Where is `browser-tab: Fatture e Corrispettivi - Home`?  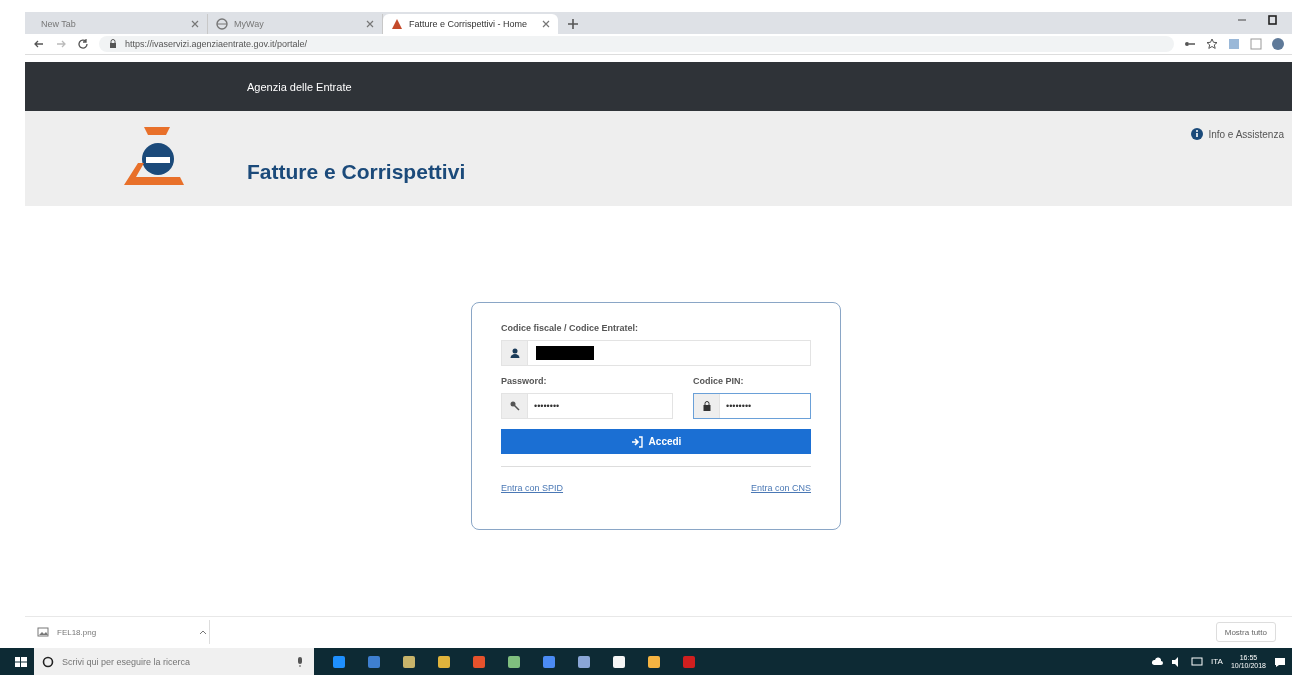 browser-tab: Fatture e Corrispettivi - Home is located at coordinates (470, 24).